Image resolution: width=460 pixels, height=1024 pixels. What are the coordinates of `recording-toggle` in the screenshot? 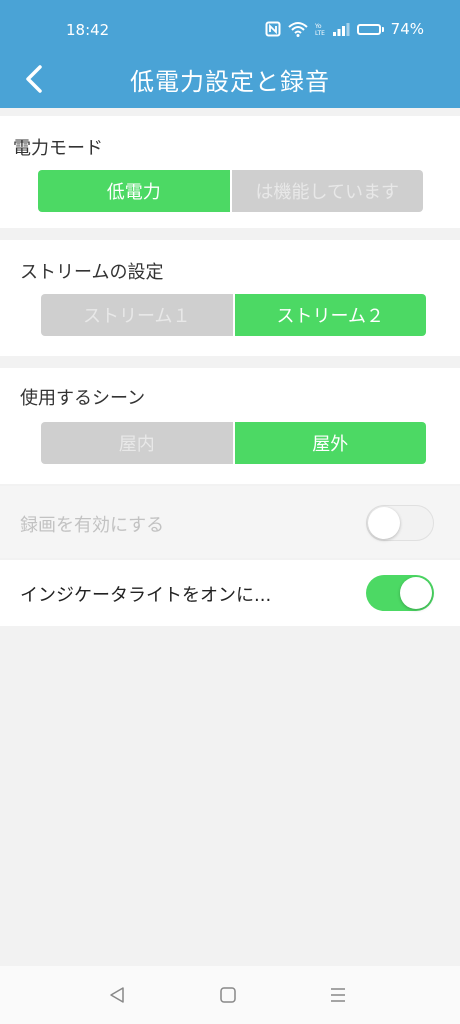 It's located at (400, 523).